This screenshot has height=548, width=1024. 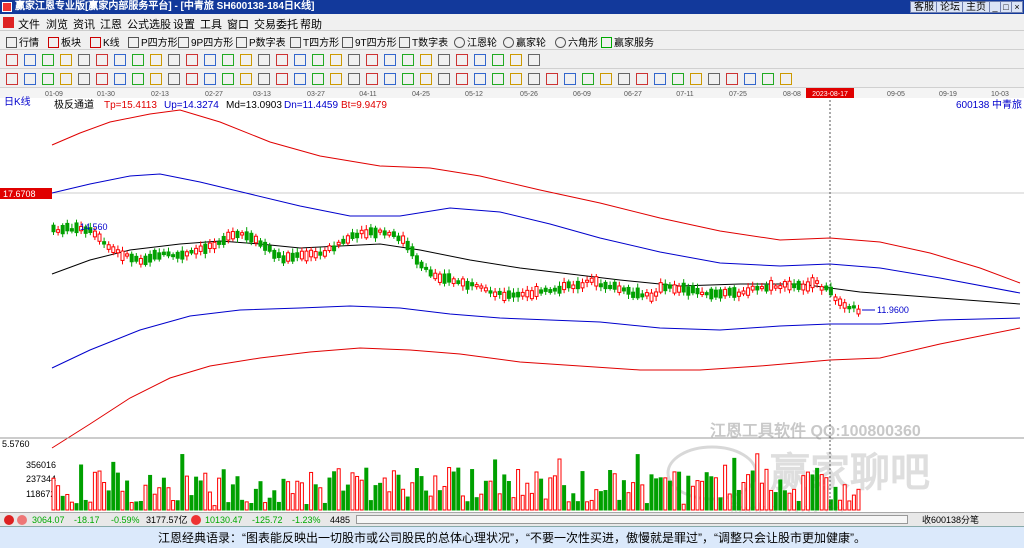 What do you see at coordinates (153, 41) in the screenshot?
I see `p-square-button: P四方形` at bounding box center [153, 41].